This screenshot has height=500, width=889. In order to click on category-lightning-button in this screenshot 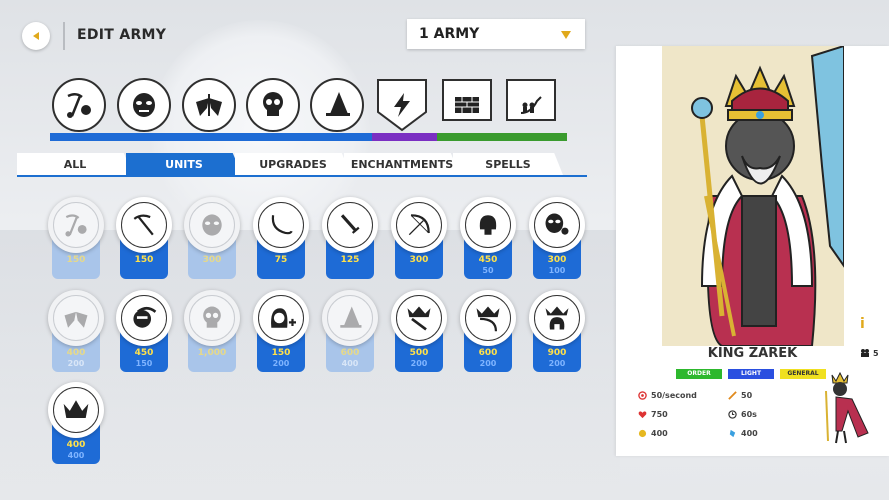, I will do `click(402, 105)`.